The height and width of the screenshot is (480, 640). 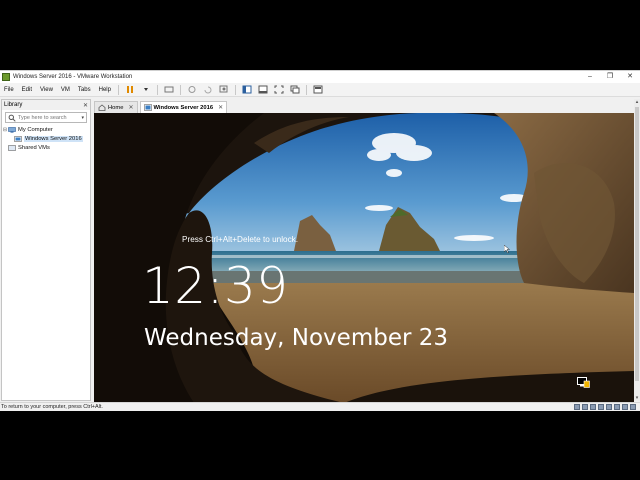 What do you see at coordinates (102, 107) in the screenshot?
I see `home-icon` at bounding box center [102, 107].